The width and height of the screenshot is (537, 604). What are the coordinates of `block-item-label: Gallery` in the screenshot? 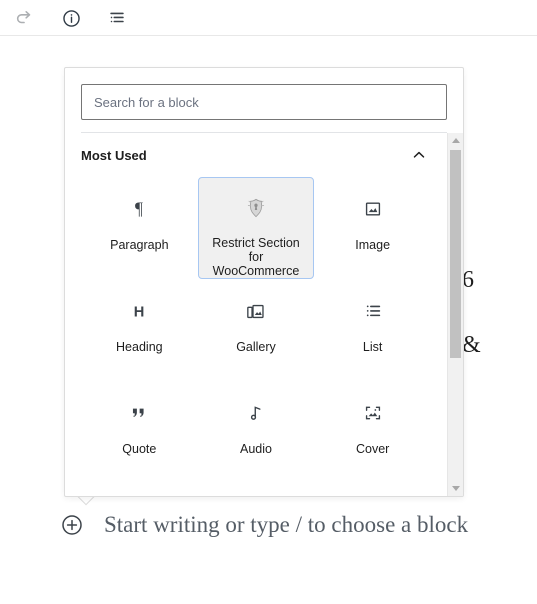 It's located at (256, 347).